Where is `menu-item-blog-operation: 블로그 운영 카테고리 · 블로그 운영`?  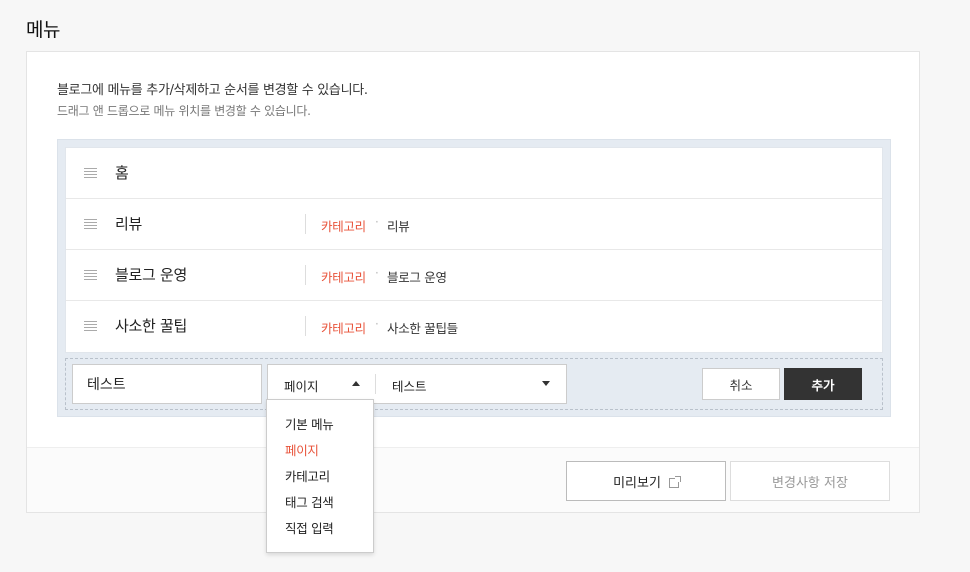 menu-item-blog-operation: 블로그 운영 카테고리 · 블로그 운영 is located at coordinates (474, 275).